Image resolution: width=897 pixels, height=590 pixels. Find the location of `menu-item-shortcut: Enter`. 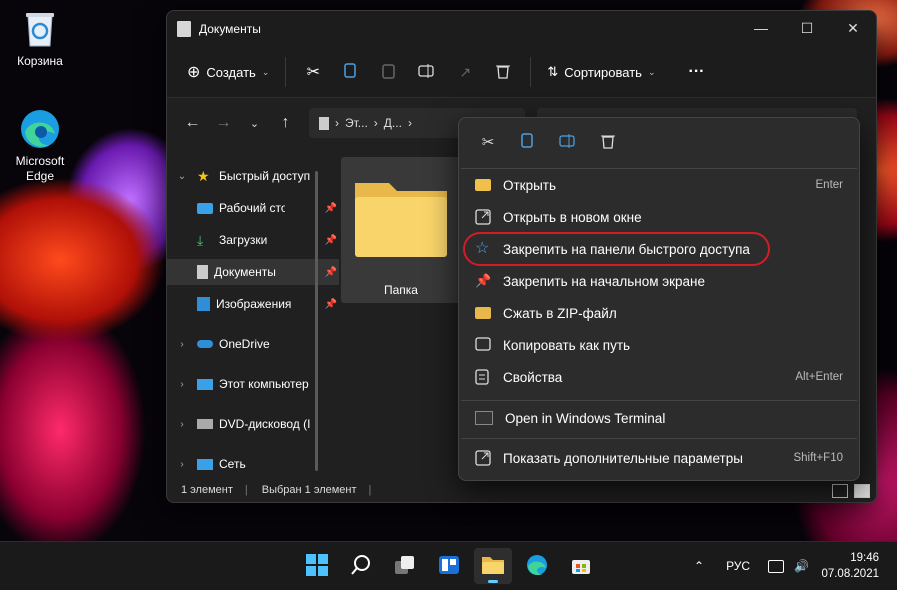

menu-item-shortcut: Enter is located at coordinates (829, 185).